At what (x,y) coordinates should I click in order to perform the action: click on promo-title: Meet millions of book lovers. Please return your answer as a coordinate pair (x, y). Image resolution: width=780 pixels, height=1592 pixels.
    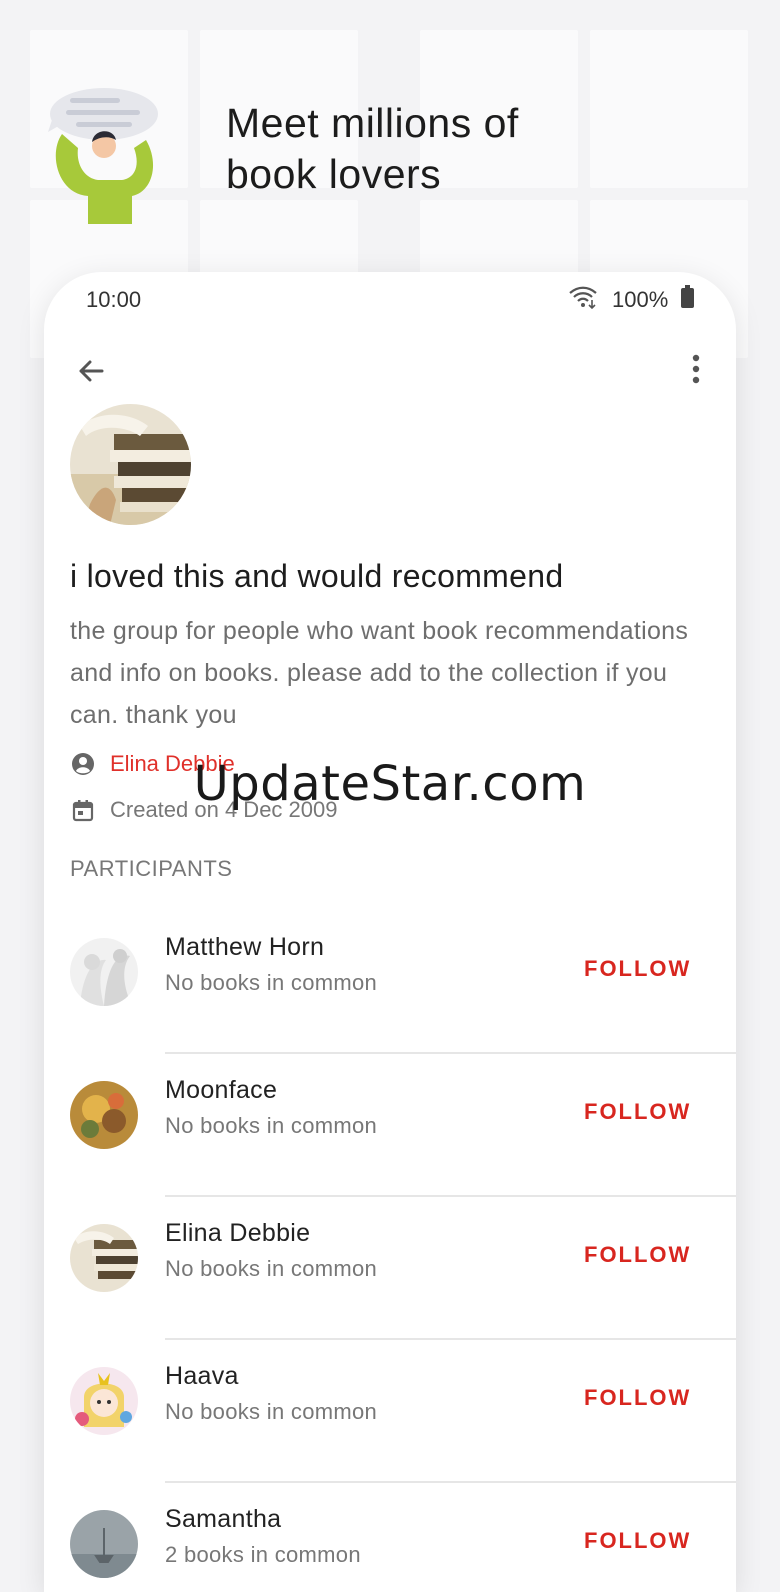
    Looking at the image, I should click on (436, 149).